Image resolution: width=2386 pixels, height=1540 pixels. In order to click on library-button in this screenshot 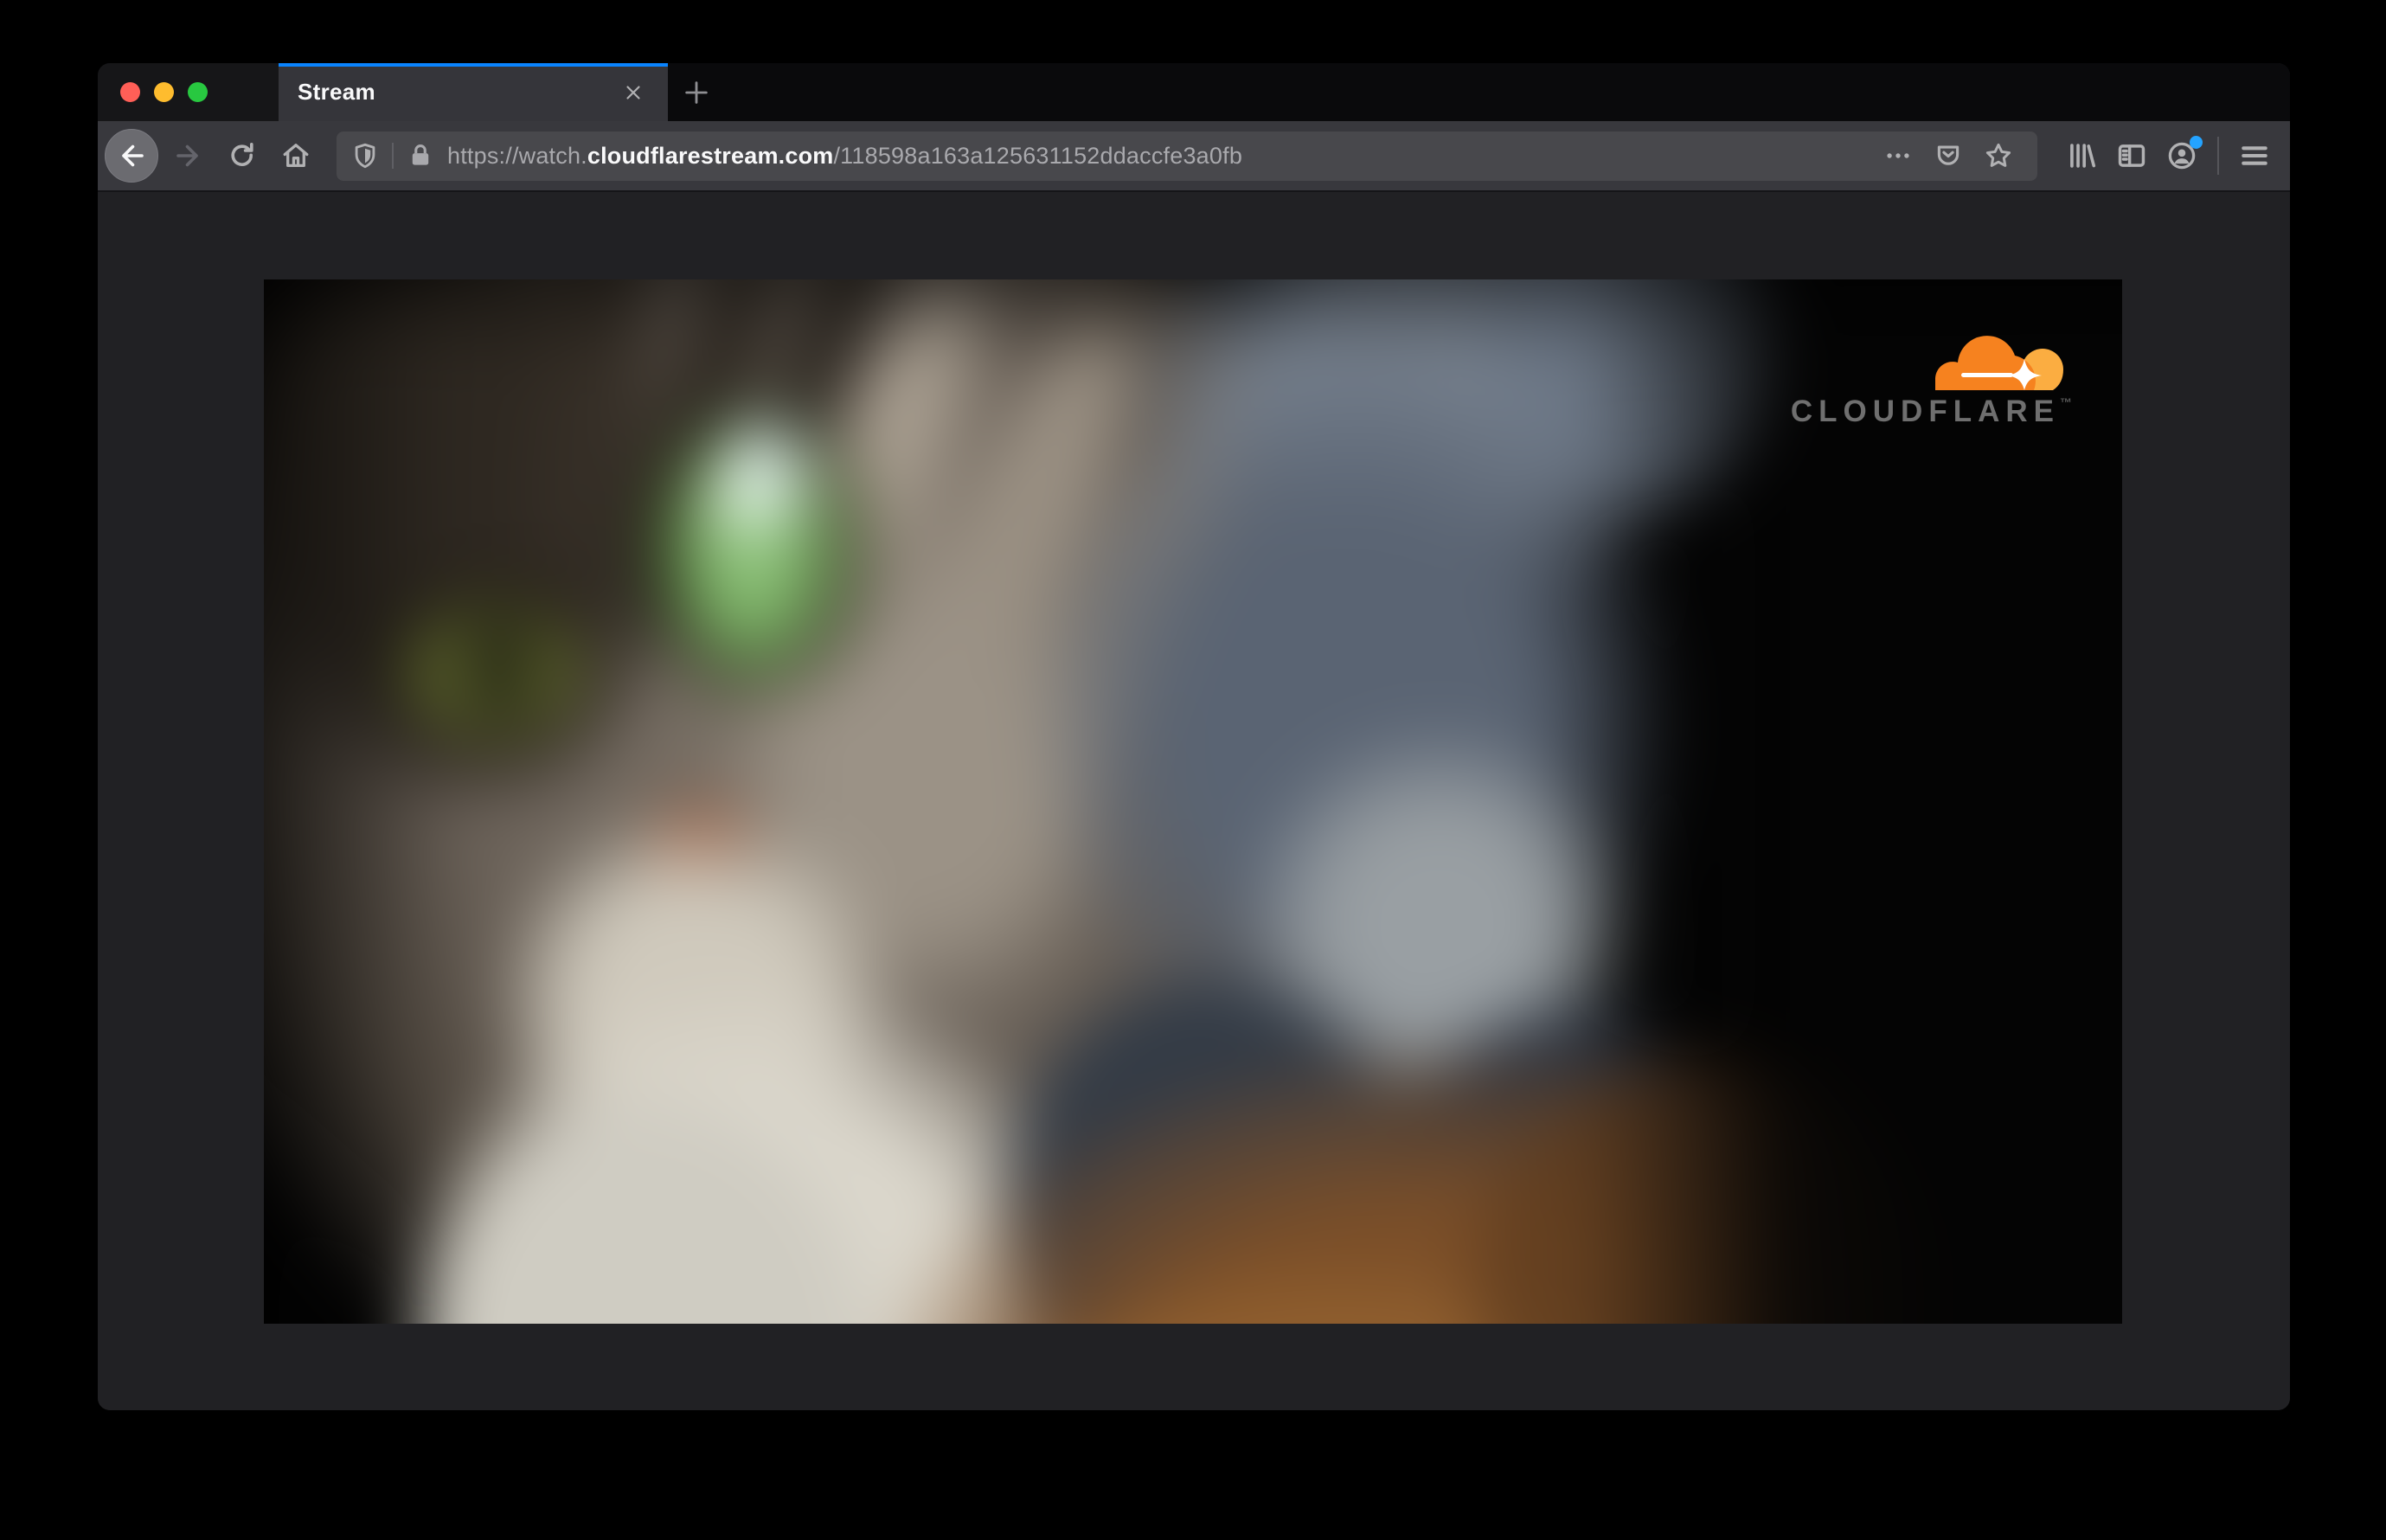, I will do `click(2081, 156)`.